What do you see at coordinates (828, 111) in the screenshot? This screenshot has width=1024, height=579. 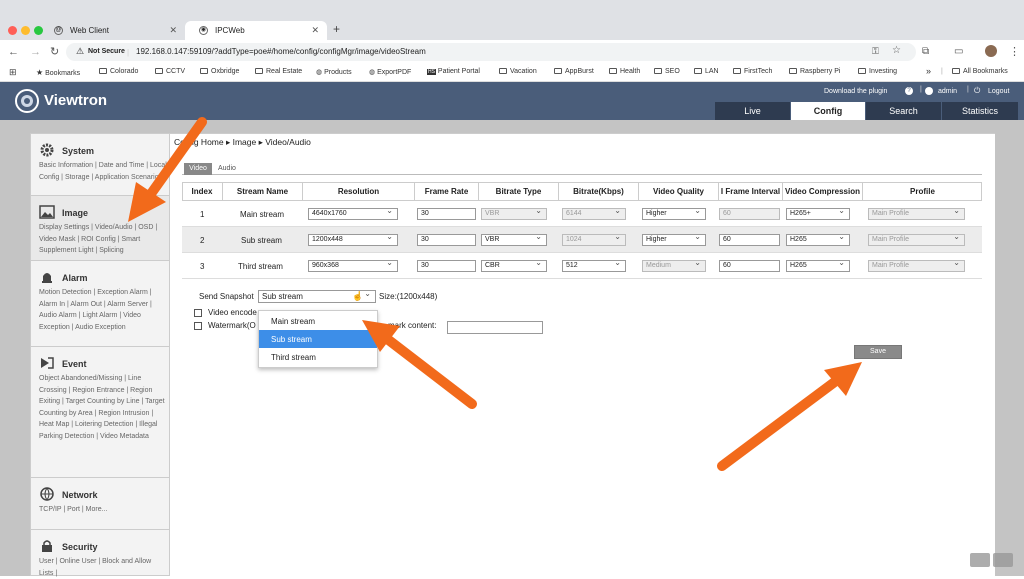 I see `nav-config: Config` at bounding box center [828, 111].